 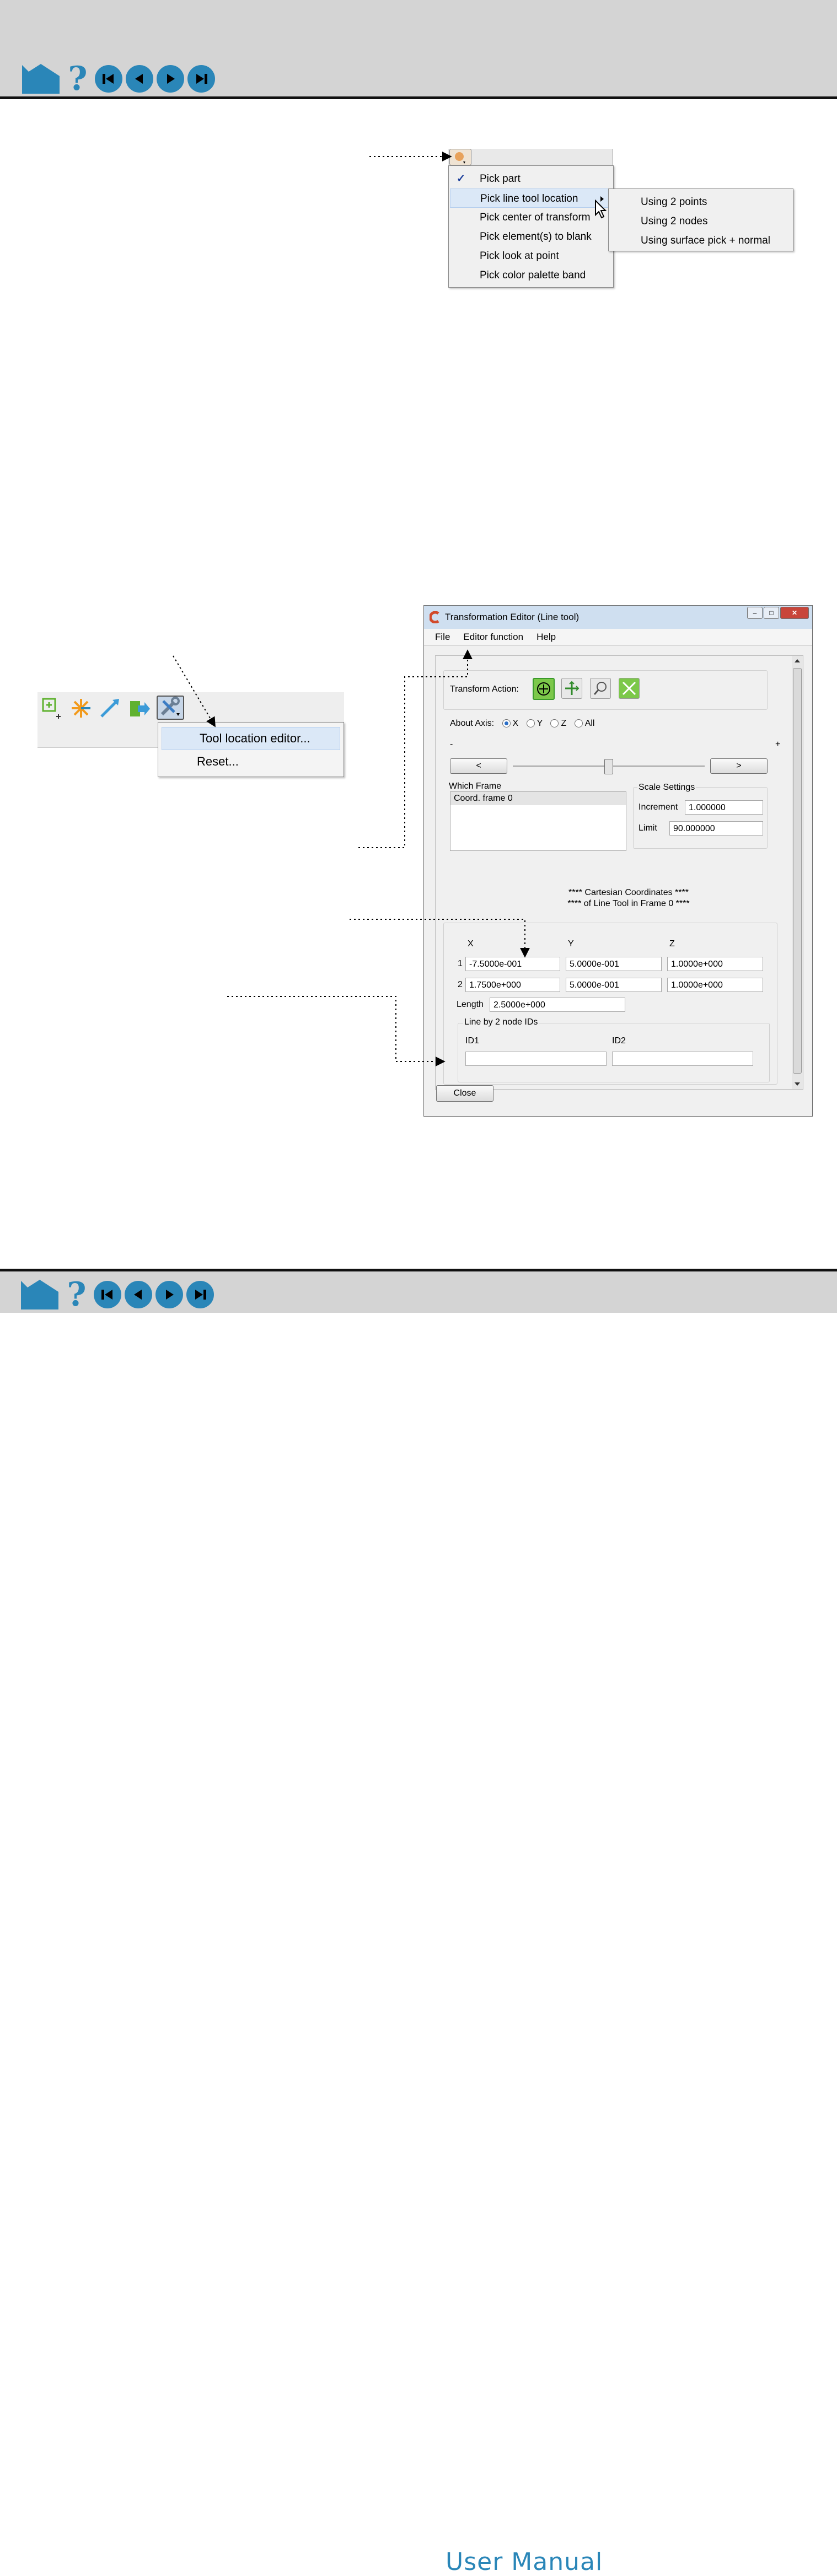 What do you see at coordinates (40, 1295) in the screenshot?
I see `home-icon` at bounding box center [40, 1295].